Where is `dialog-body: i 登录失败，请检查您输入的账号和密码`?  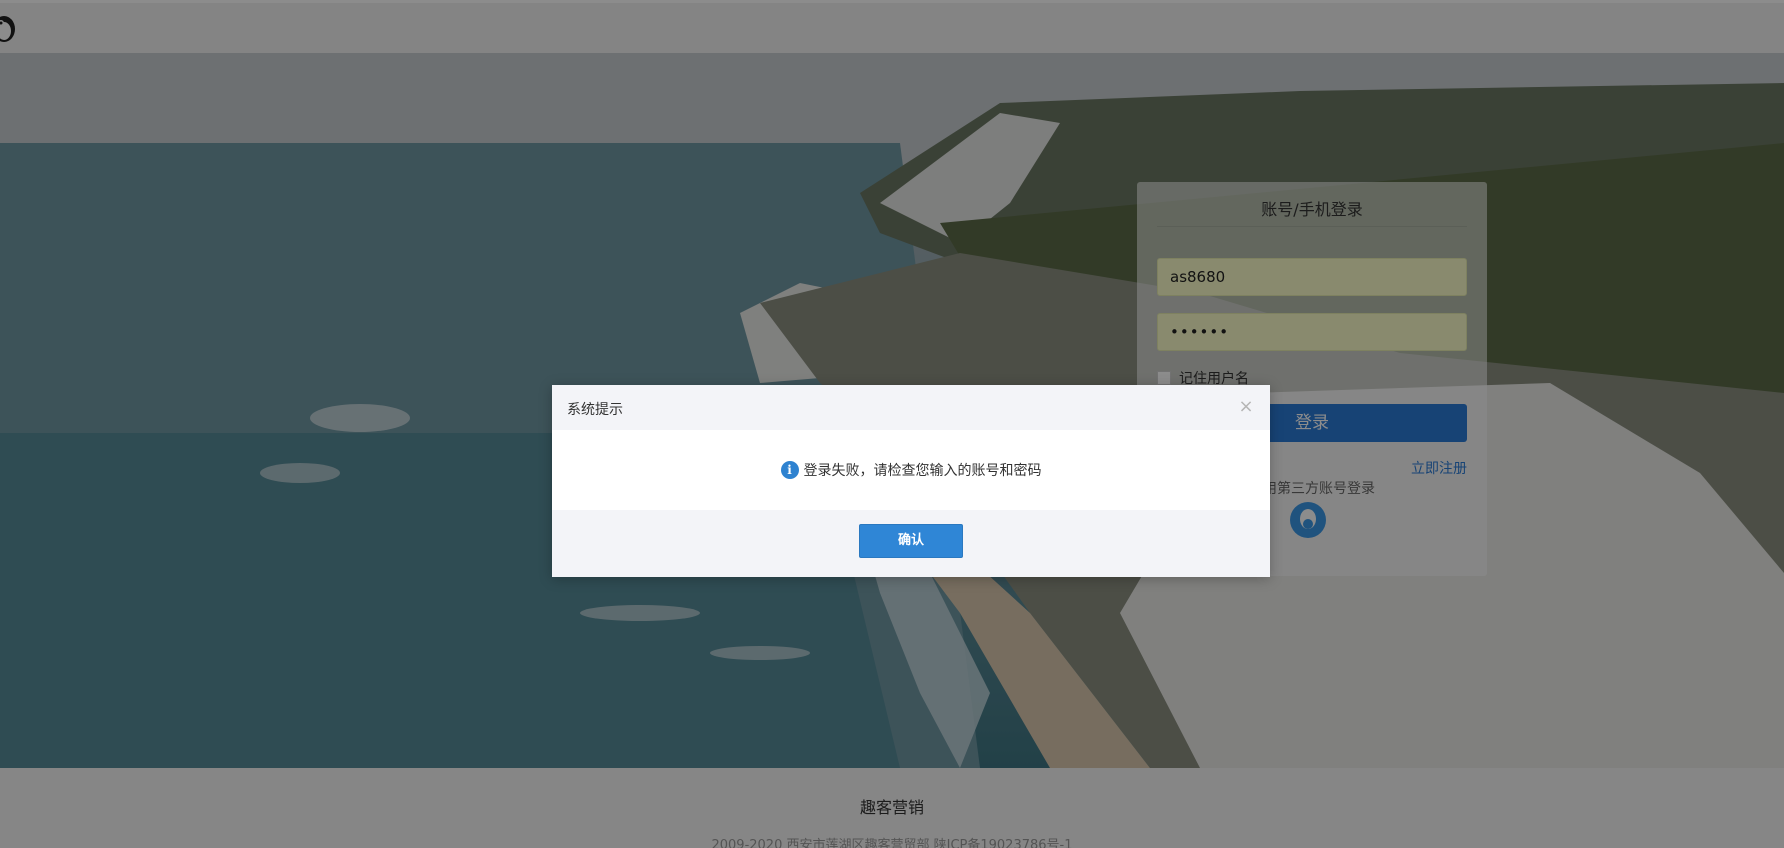 dialog-body: i 登录失败，请检查您输入的账号和密码 is located at coordinates (911, 470).